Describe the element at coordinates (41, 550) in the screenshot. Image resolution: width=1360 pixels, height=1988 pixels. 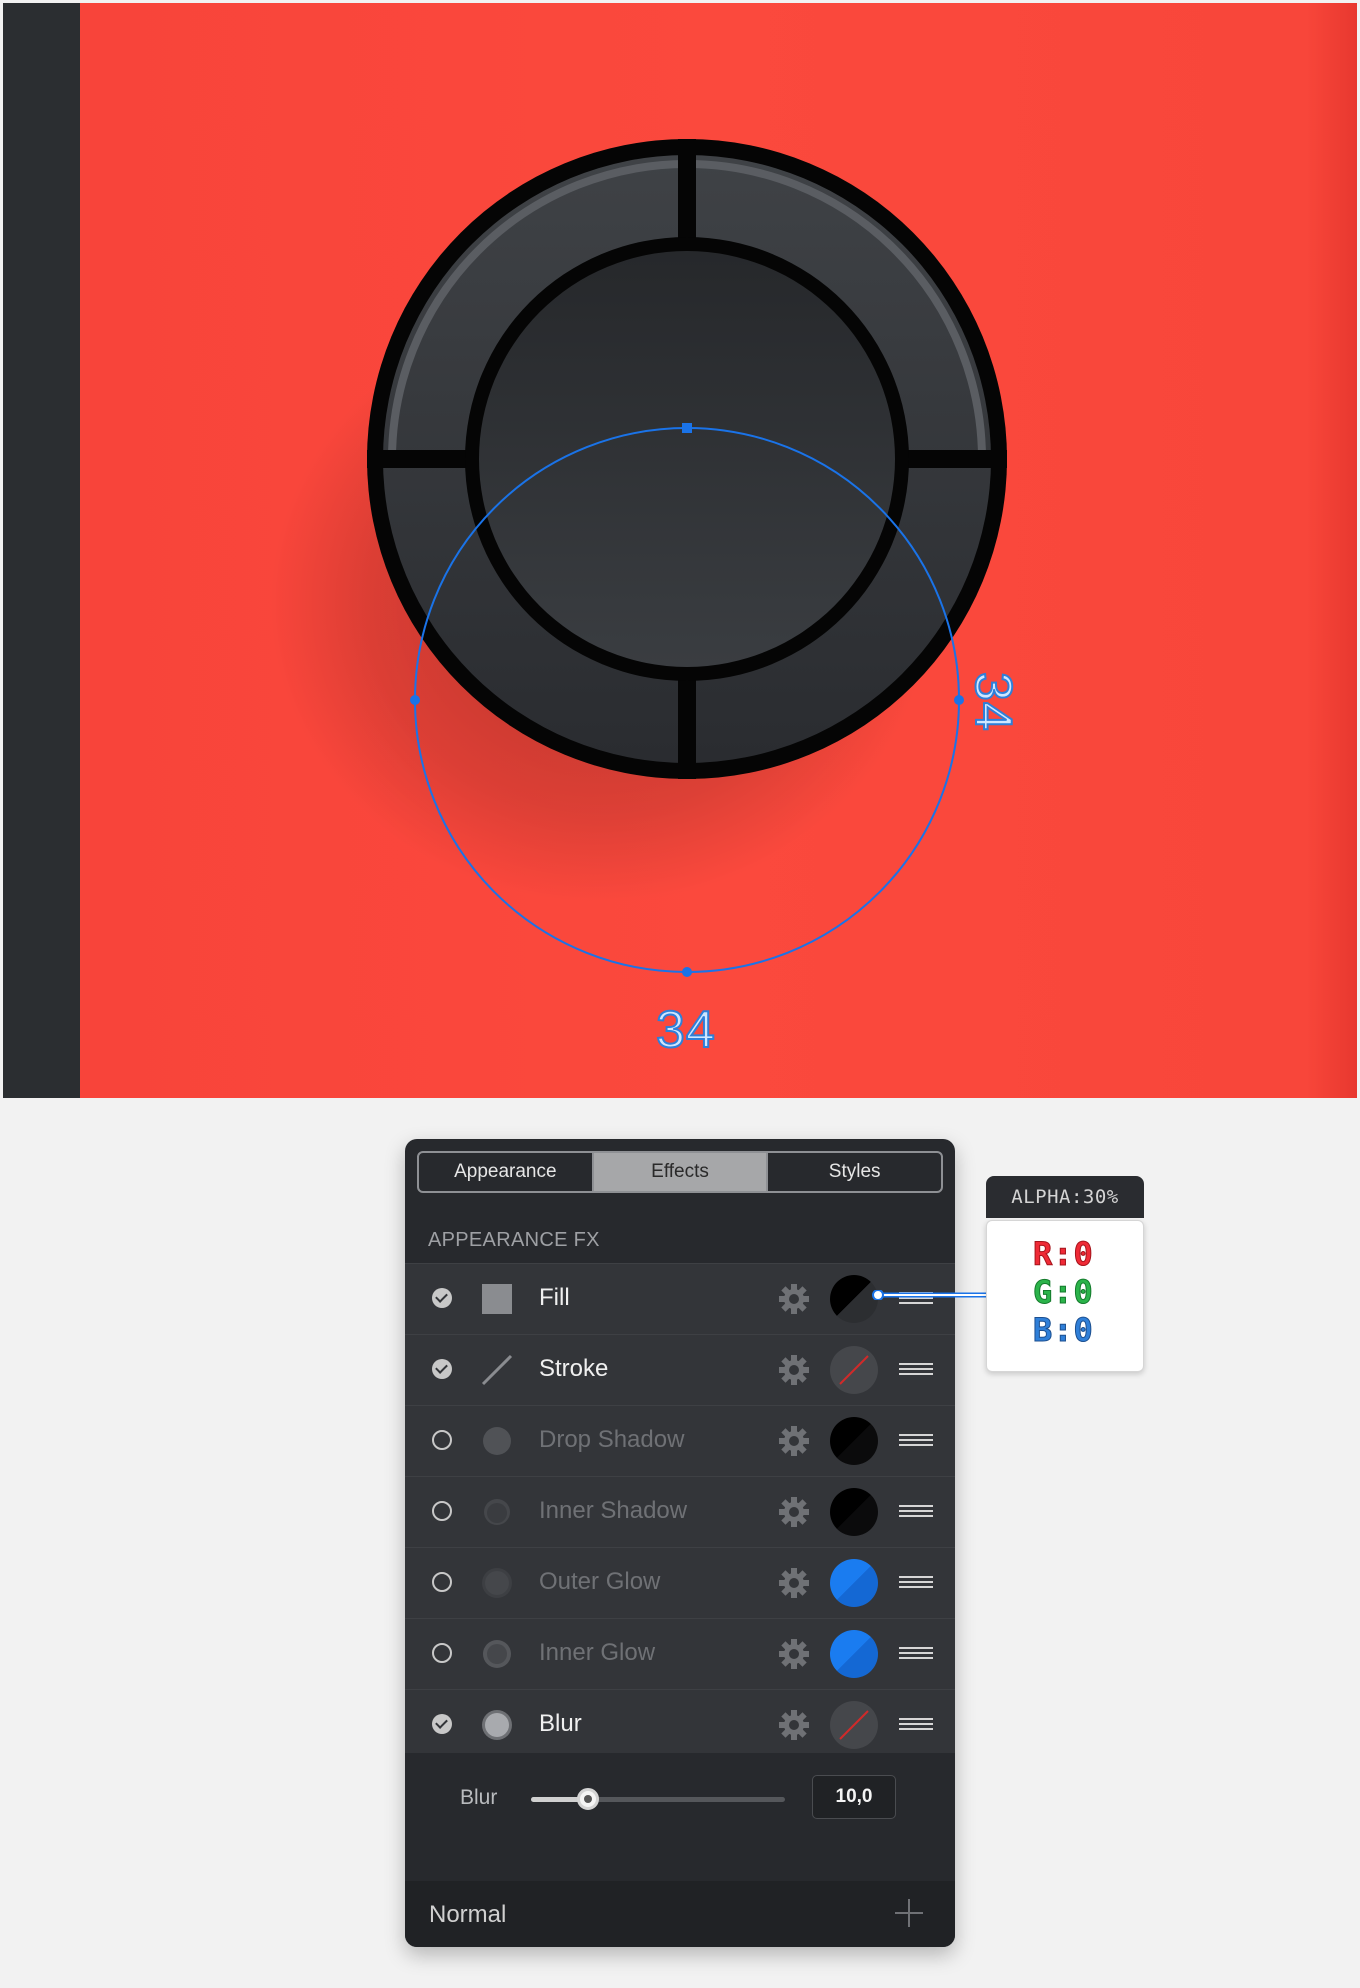
I see `dark-side-strip` at that location.